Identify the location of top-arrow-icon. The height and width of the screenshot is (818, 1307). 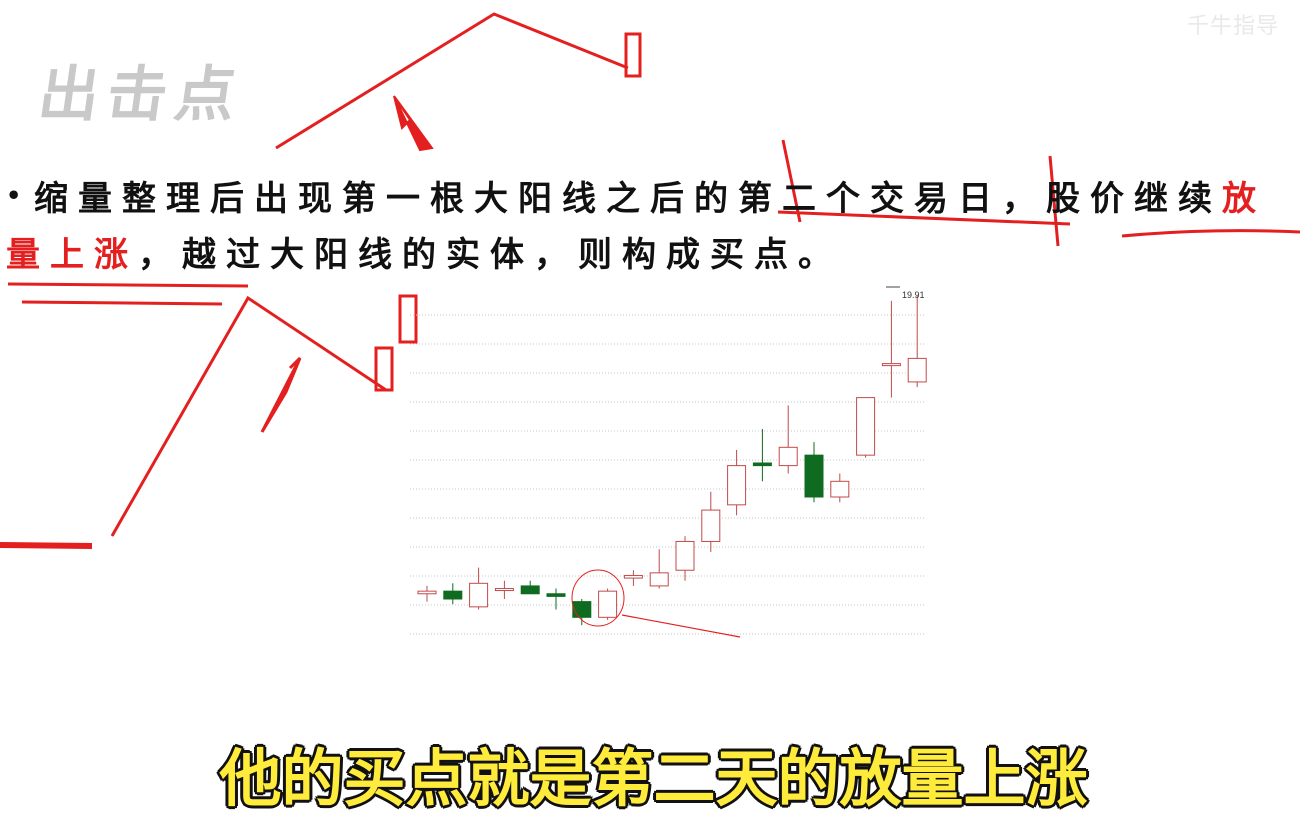
(413, 123).